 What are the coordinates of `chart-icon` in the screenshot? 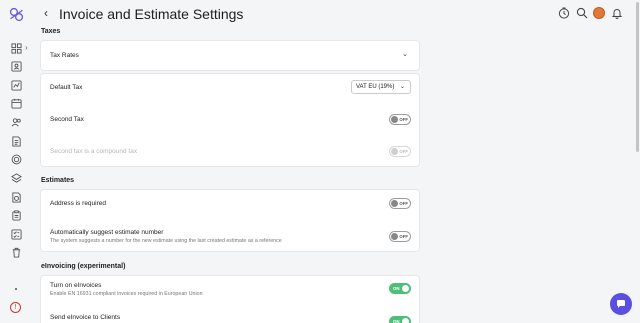 It's located at (16, 85).